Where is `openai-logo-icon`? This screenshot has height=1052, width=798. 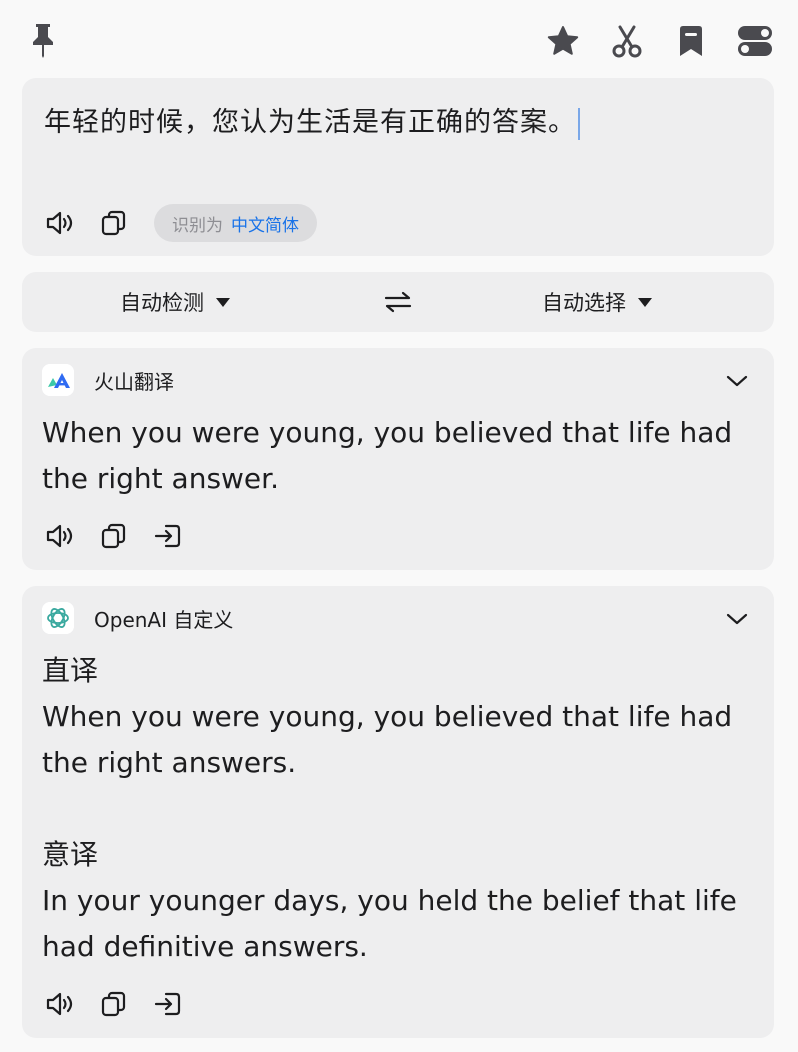 openai-logo-icon is located at coordinates (58, 618).